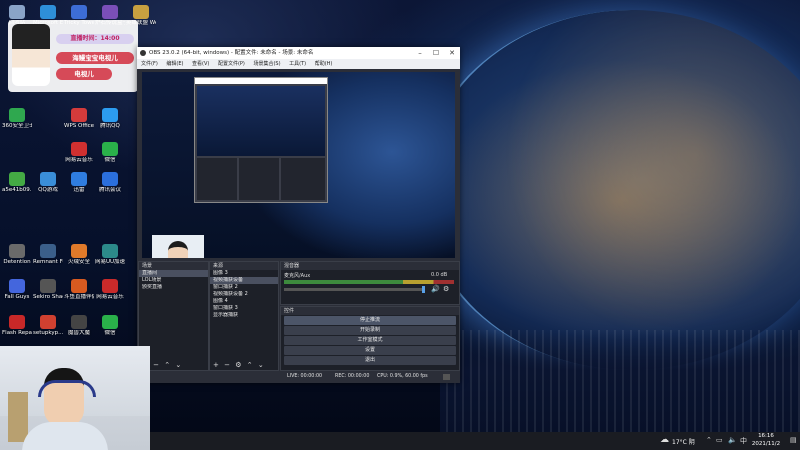  I want to click on desktop-icon: QQ游戏, so click(48, 182).